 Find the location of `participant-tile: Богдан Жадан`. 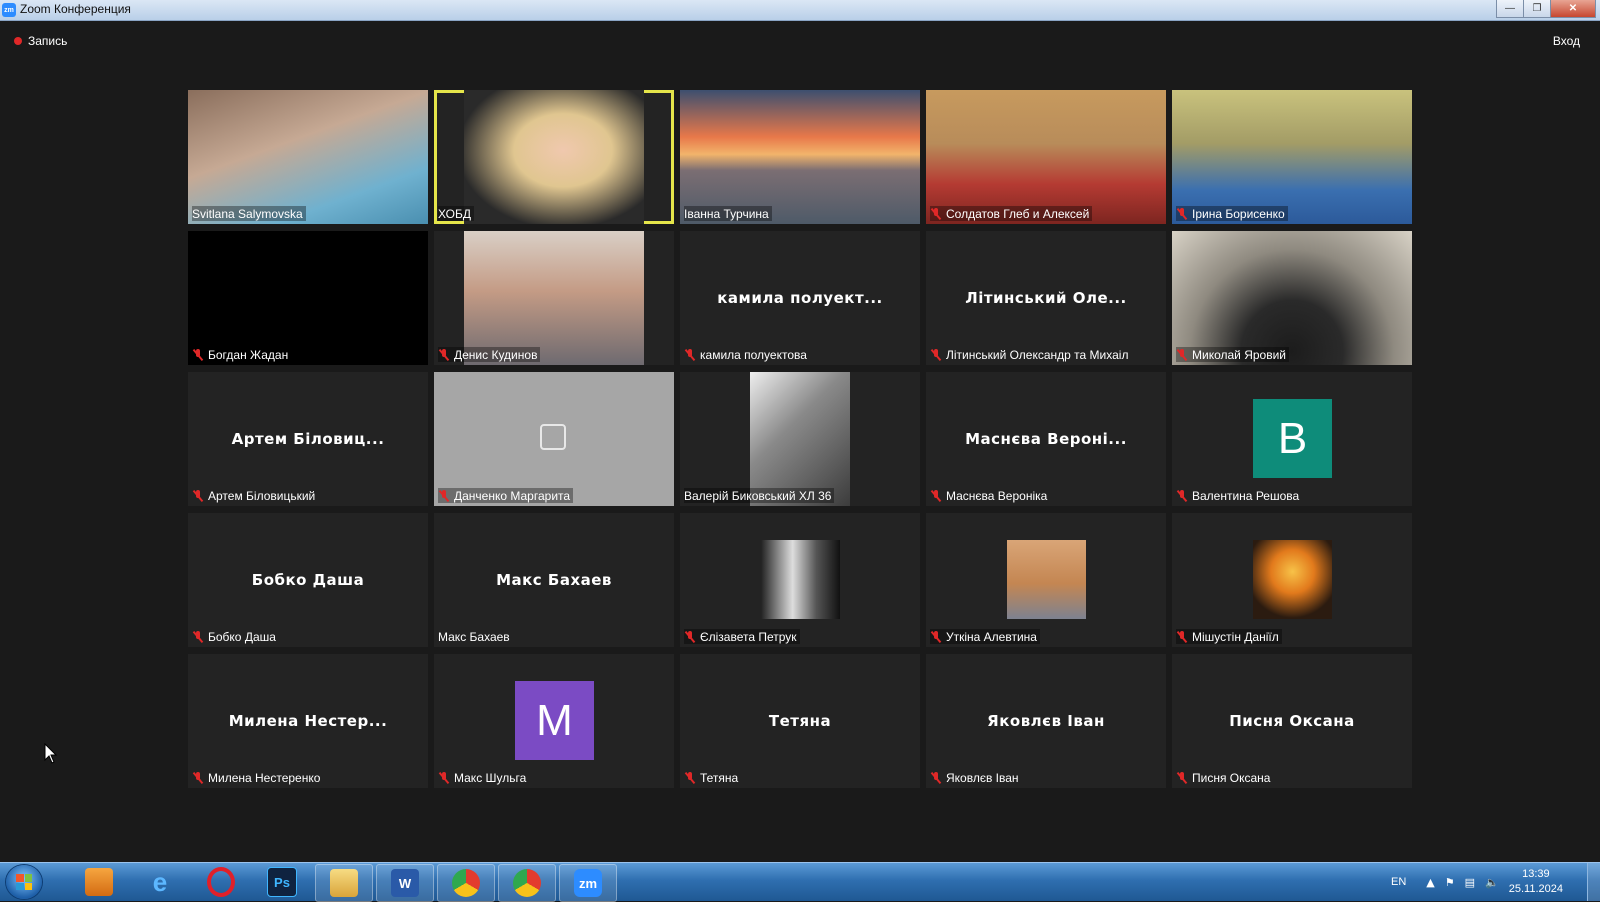

participant-tile: Богдан Жадан is located at coordinates (308, 298).